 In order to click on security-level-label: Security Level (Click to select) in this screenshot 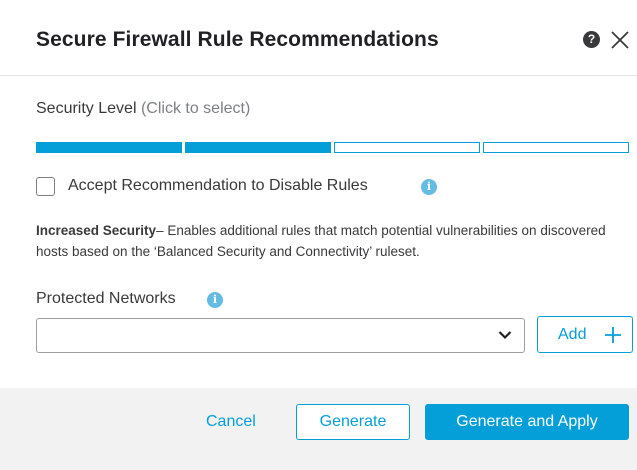, I will do `click(143, 109)`.